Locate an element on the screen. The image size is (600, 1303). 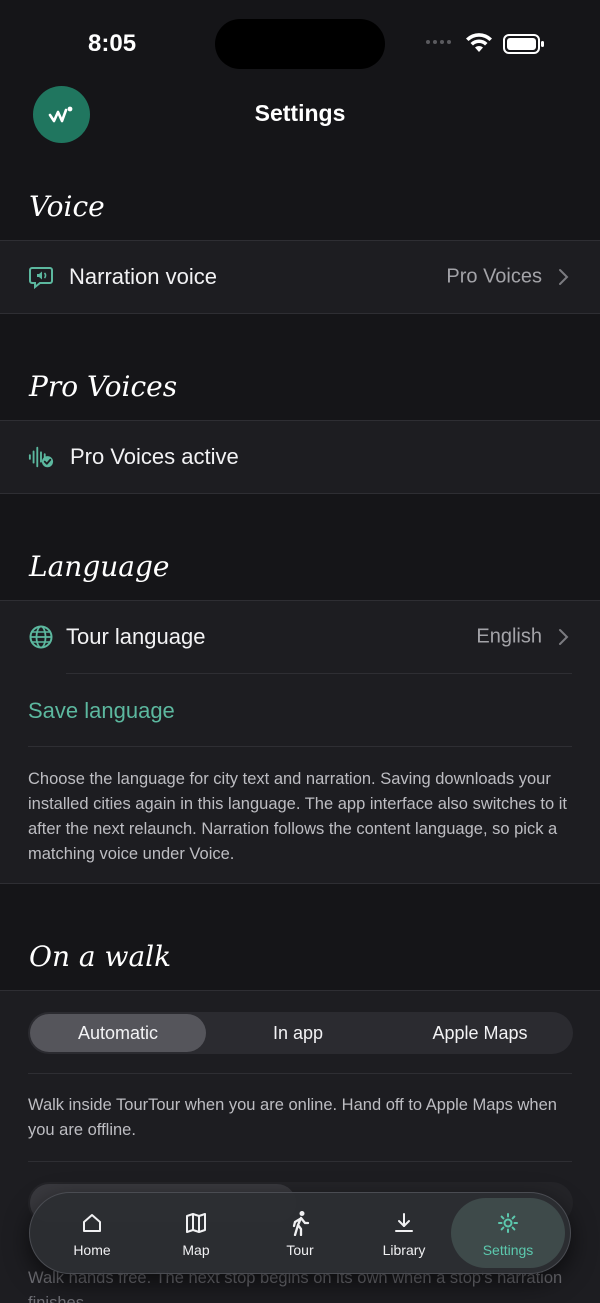
pro-voices-group: Pro Voices active is located at coordinates (300, 457).